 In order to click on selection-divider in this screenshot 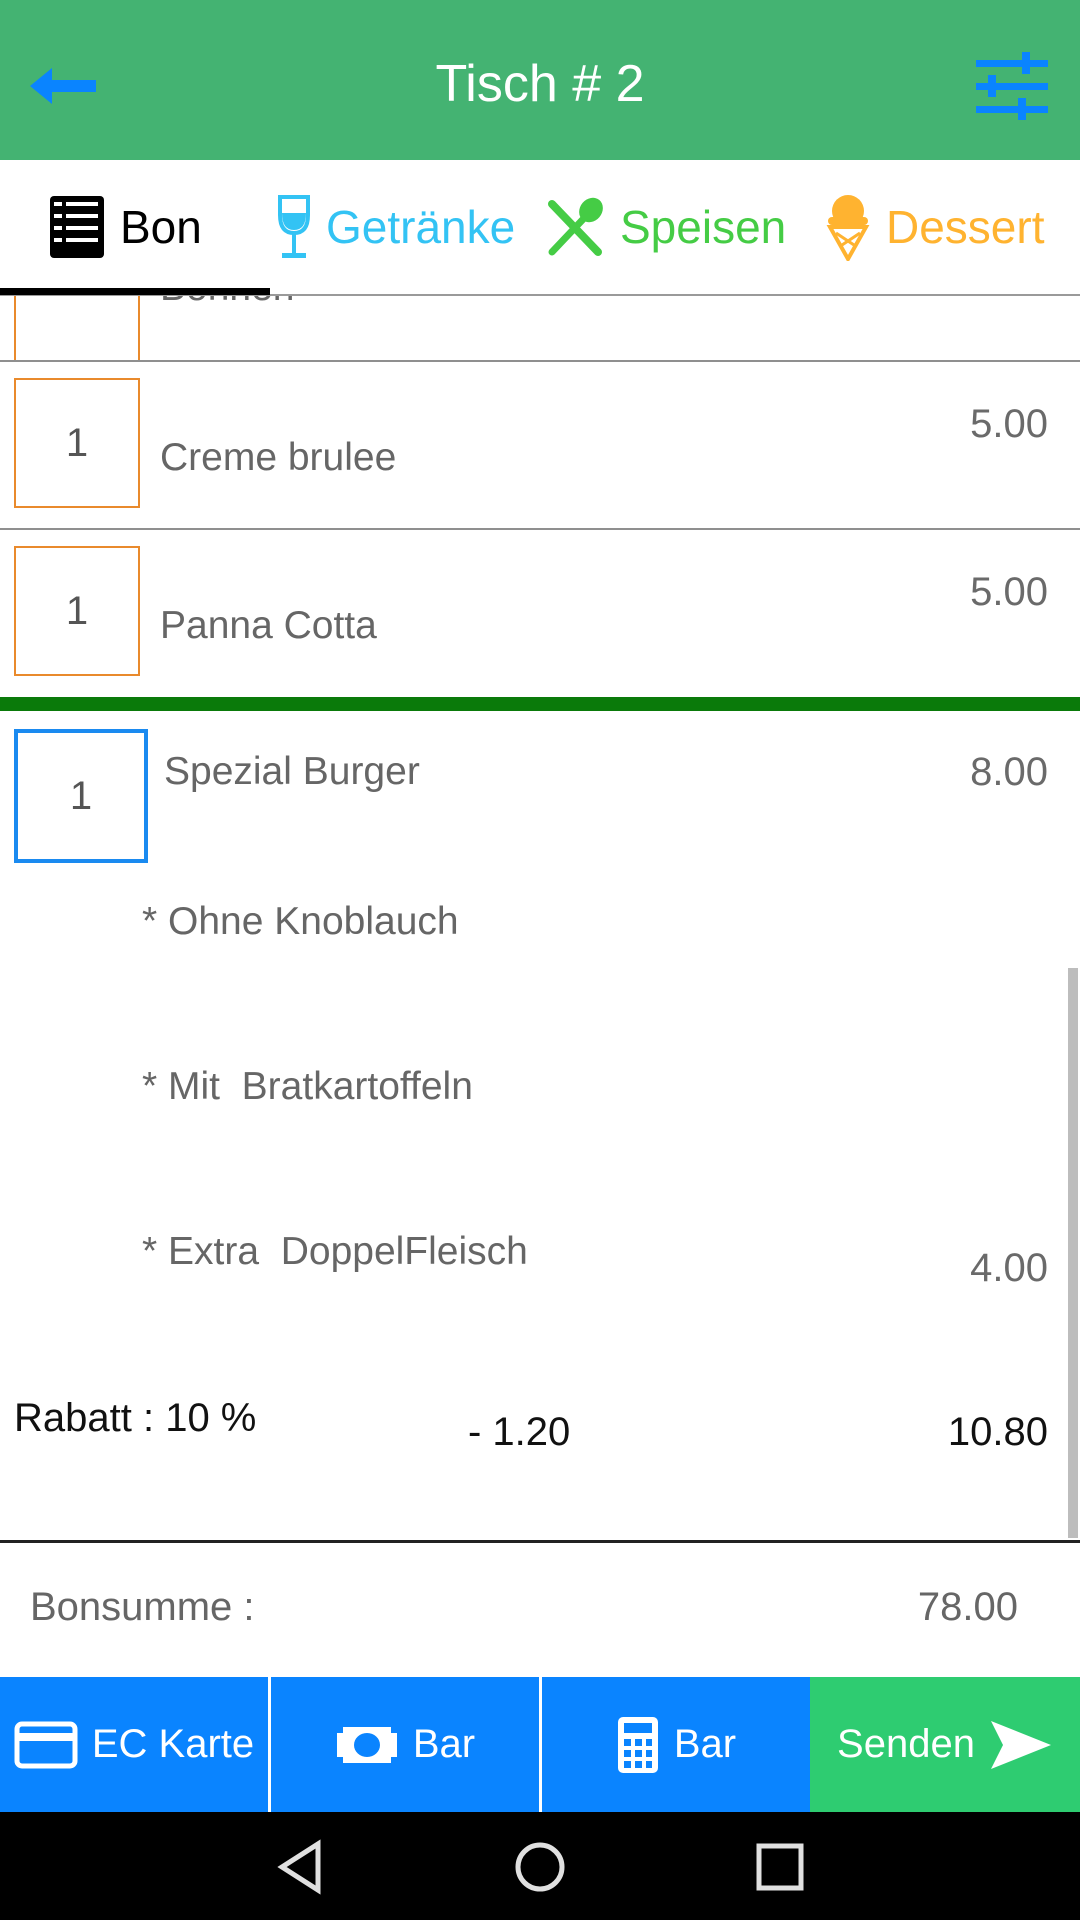, I will do `click(540, 704)`.